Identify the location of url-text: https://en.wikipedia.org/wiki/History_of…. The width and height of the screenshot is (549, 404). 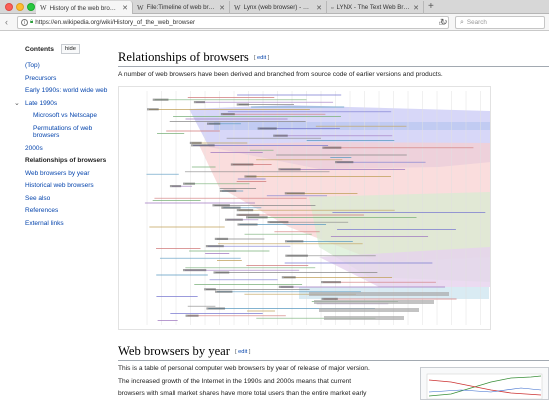
(115, 22).